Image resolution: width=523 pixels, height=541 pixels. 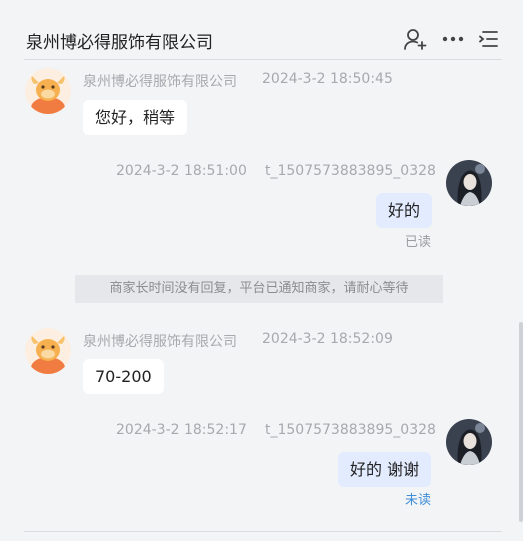 I want to click on input-divider, so click(x=263, y=531).